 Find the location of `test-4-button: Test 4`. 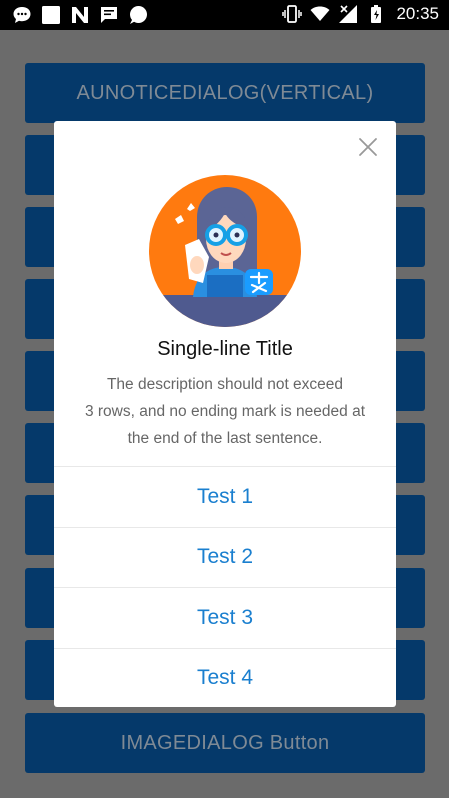

test-4-button: Test 4 is located at coordinates (225, 677).